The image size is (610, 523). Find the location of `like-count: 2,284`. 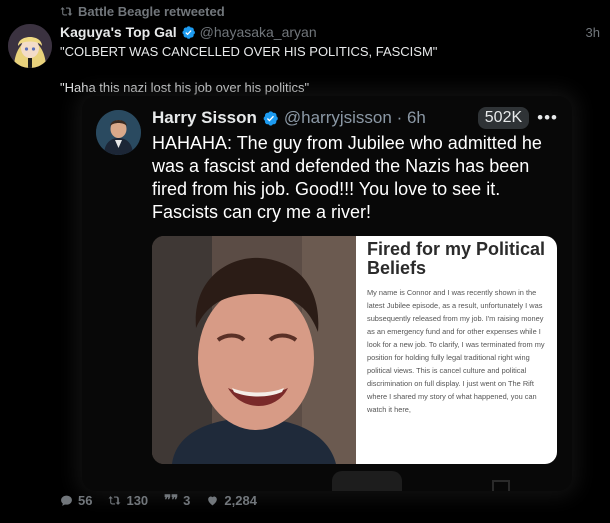

like-count: 2,284 is located at coordinates (240, 500).